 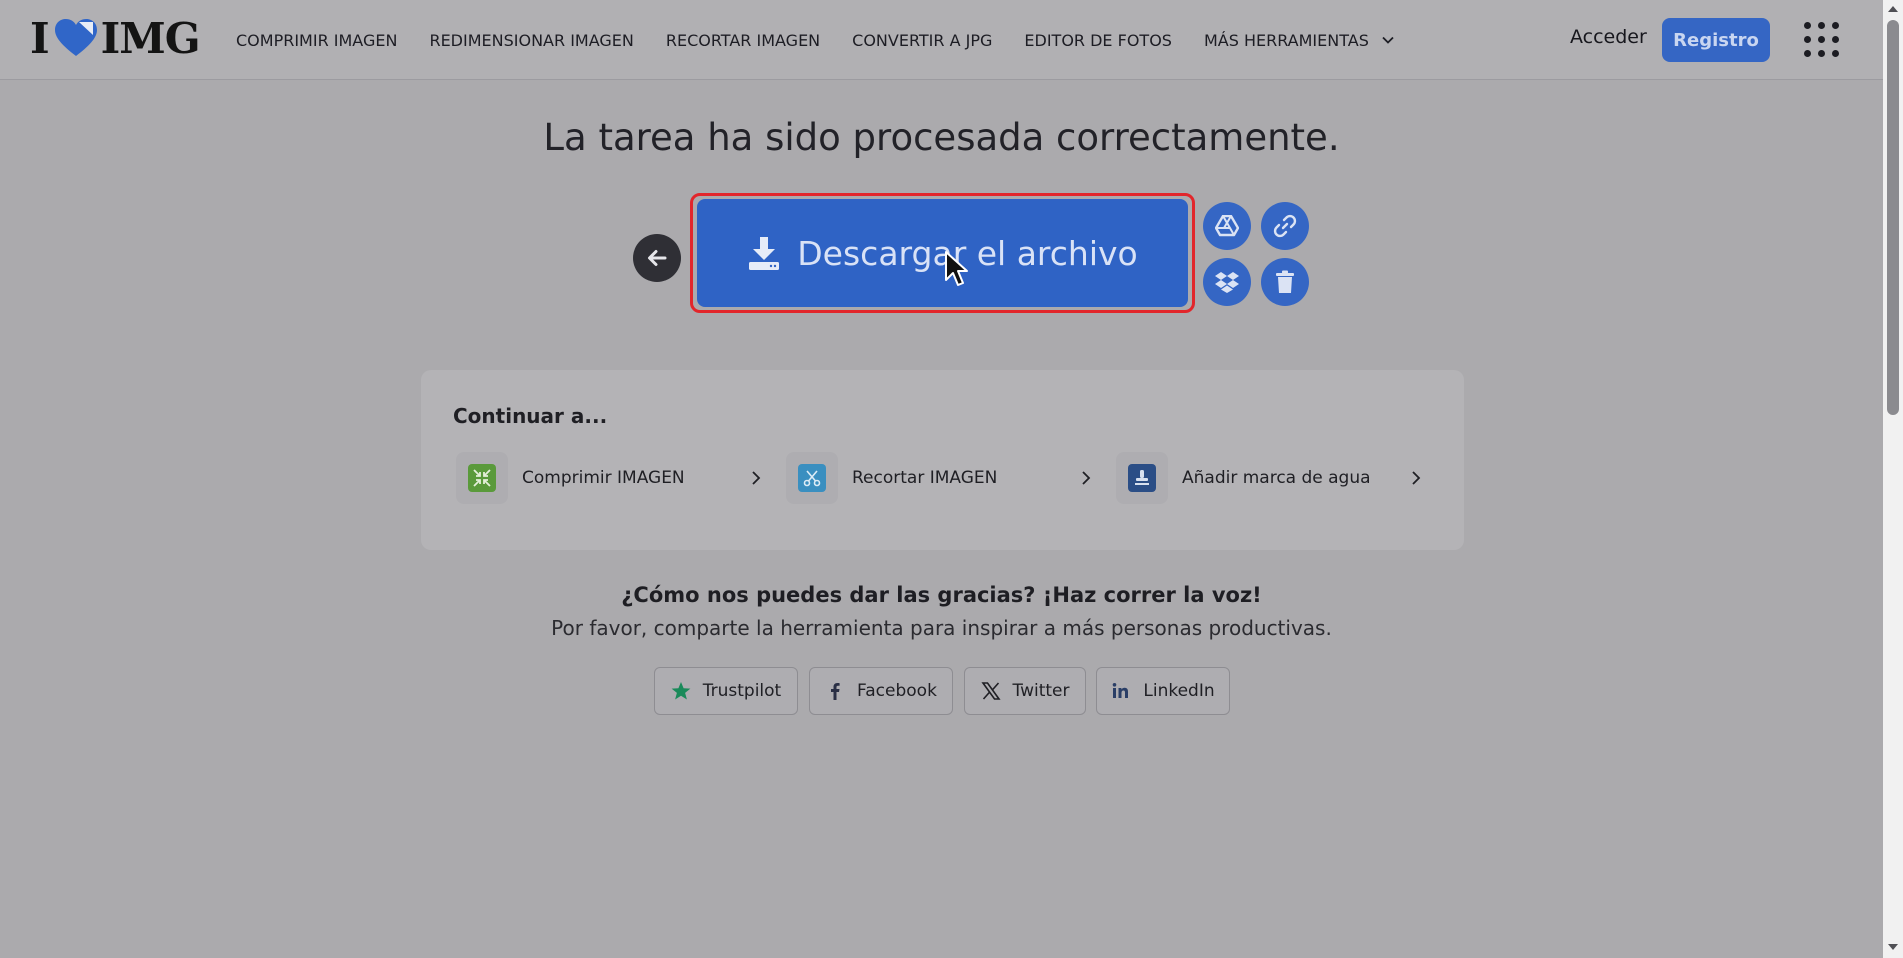 I want to click on continue-watermark-label: Añadir marca de agua, so click(x=1276, y=478).